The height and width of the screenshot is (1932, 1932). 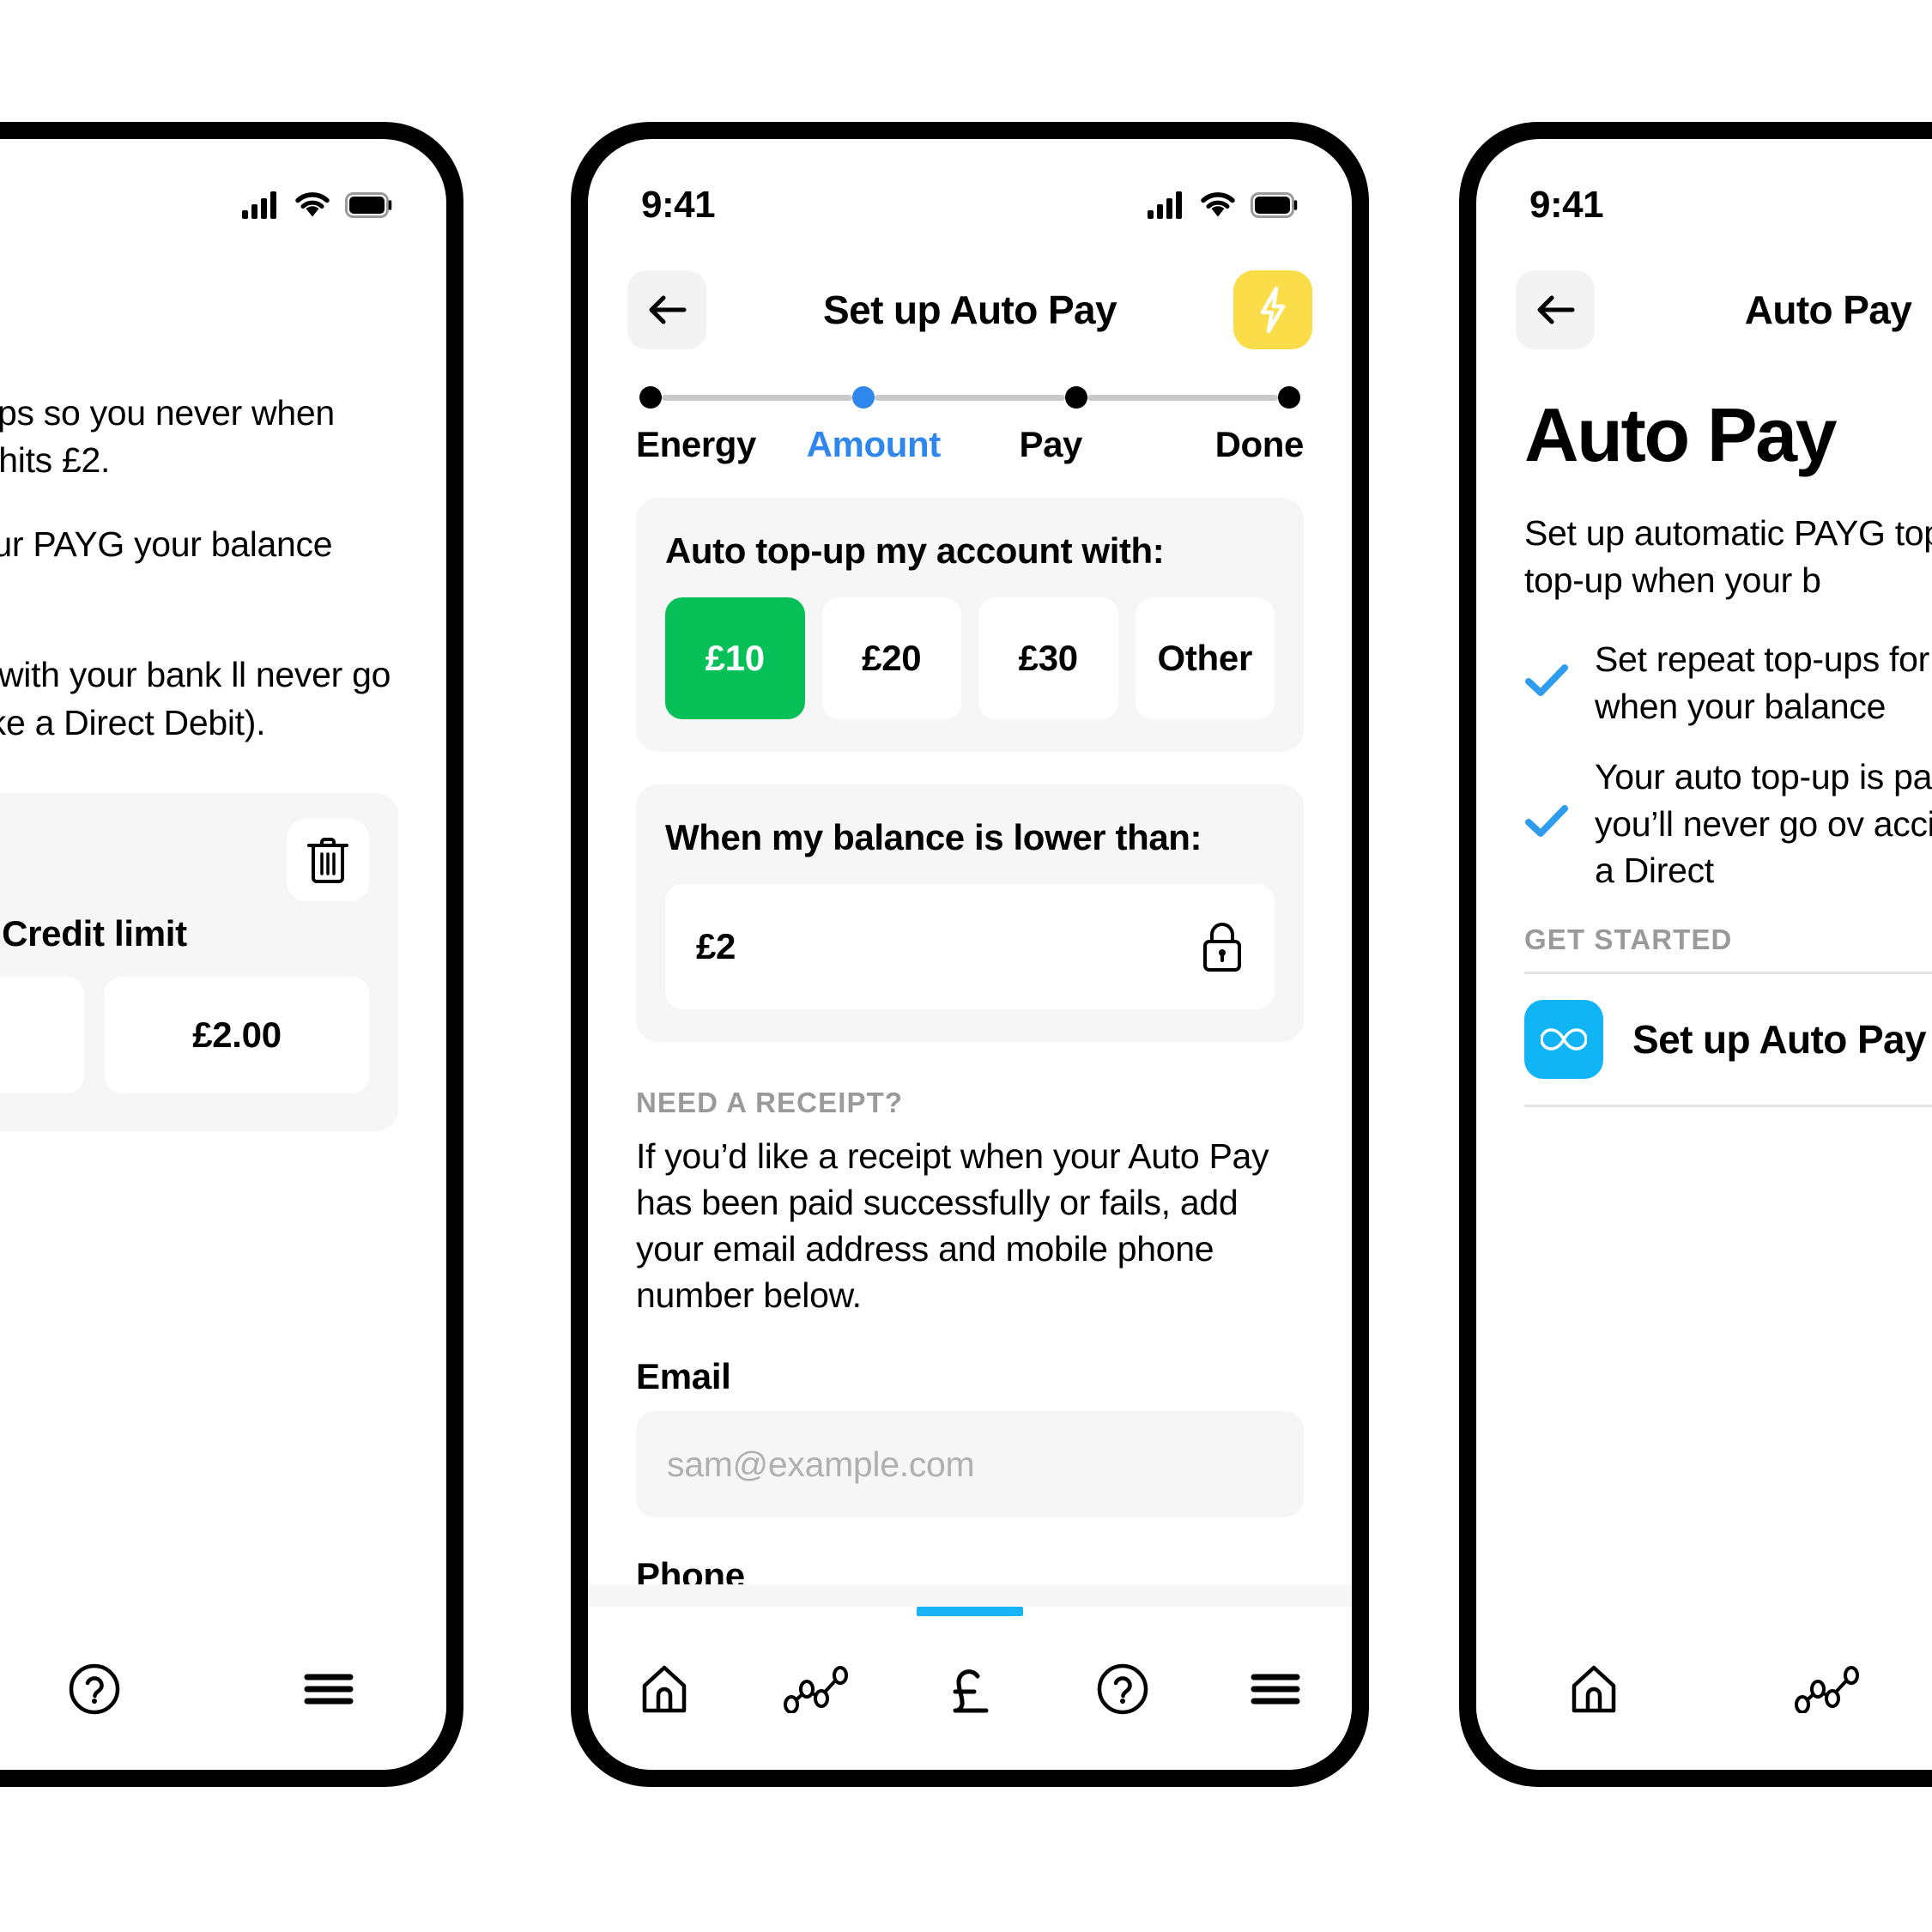 What do you see at coordinates (970, 444) in the screenshot?
I see `stepper-labels: Energy Amount Pay Done` at bounding box center [970, 444].